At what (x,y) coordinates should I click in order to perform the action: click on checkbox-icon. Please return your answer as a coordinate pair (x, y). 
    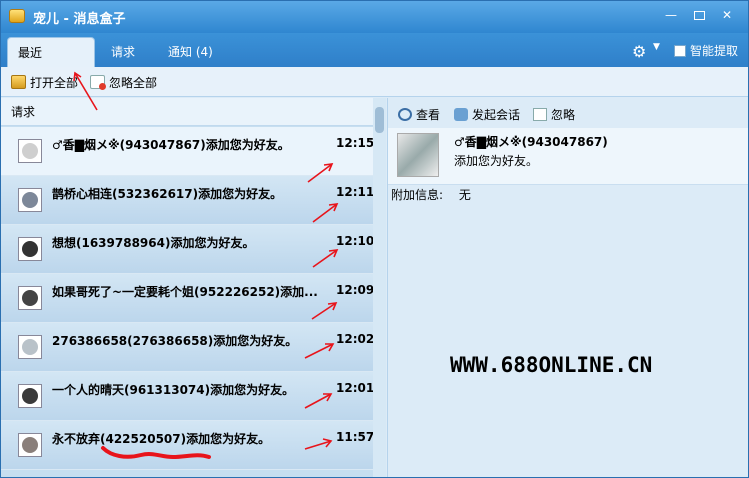
    Looking at the image, I should click on (680, 50).